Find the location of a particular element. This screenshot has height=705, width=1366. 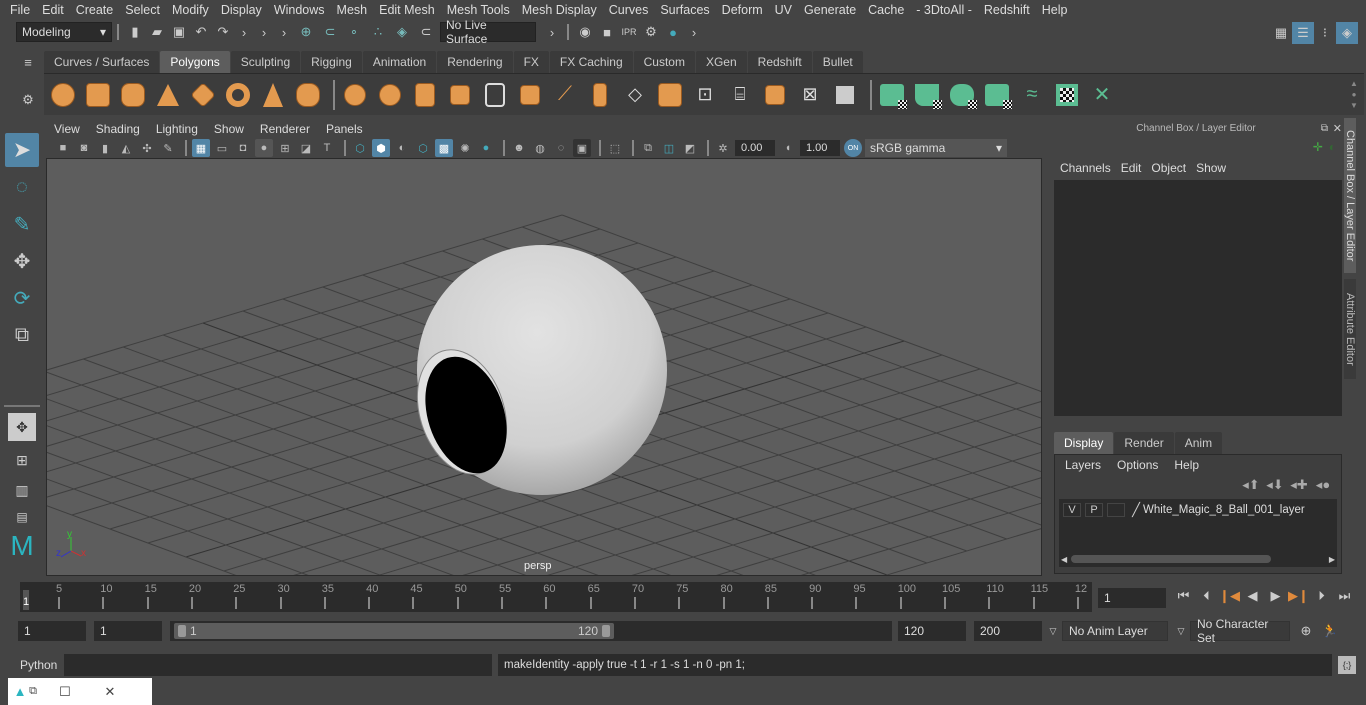

film-gate-icon: ▭ is located at coordinates (222, 148).